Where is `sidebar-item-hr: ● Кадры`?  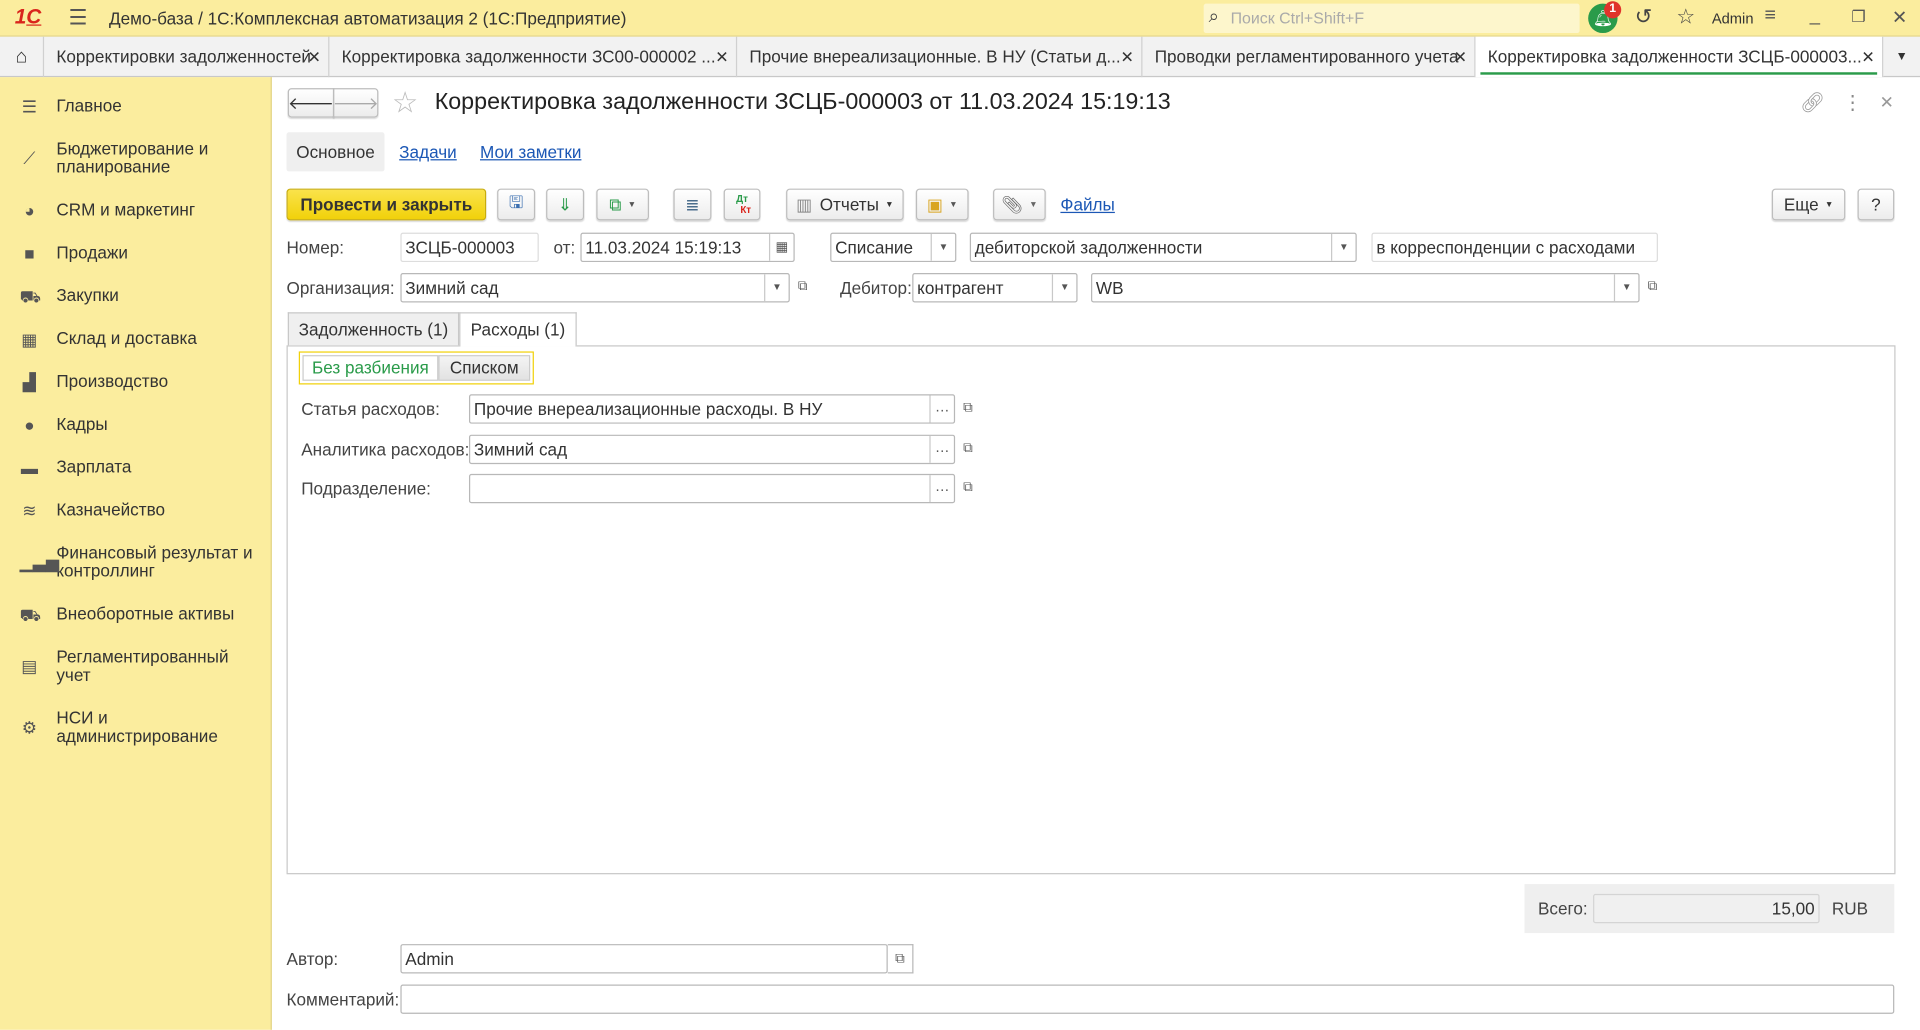 sidebar-item-hr: ● Кадры is located at coordinates (135, 424).